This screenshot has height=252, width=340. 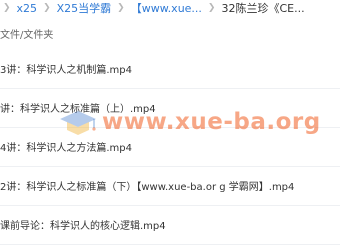 I want to click on breadcrumb-item-x25-folder: X25当学霸, so click(x=84, y=8).